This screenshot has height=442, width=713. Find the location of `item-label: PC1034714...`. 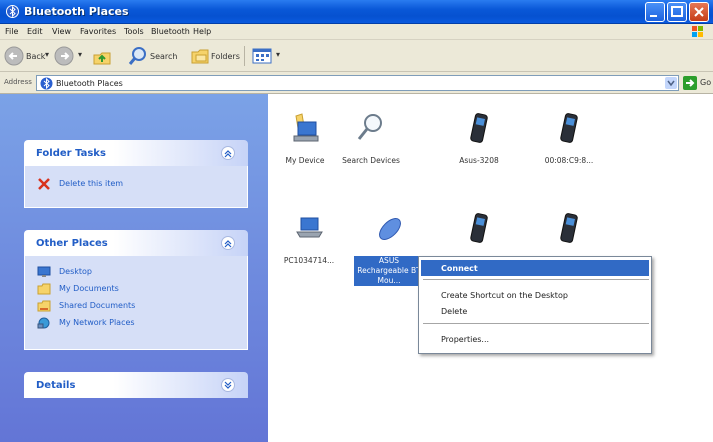

item-label: PC1034714... is located at coordinates (309, 260).